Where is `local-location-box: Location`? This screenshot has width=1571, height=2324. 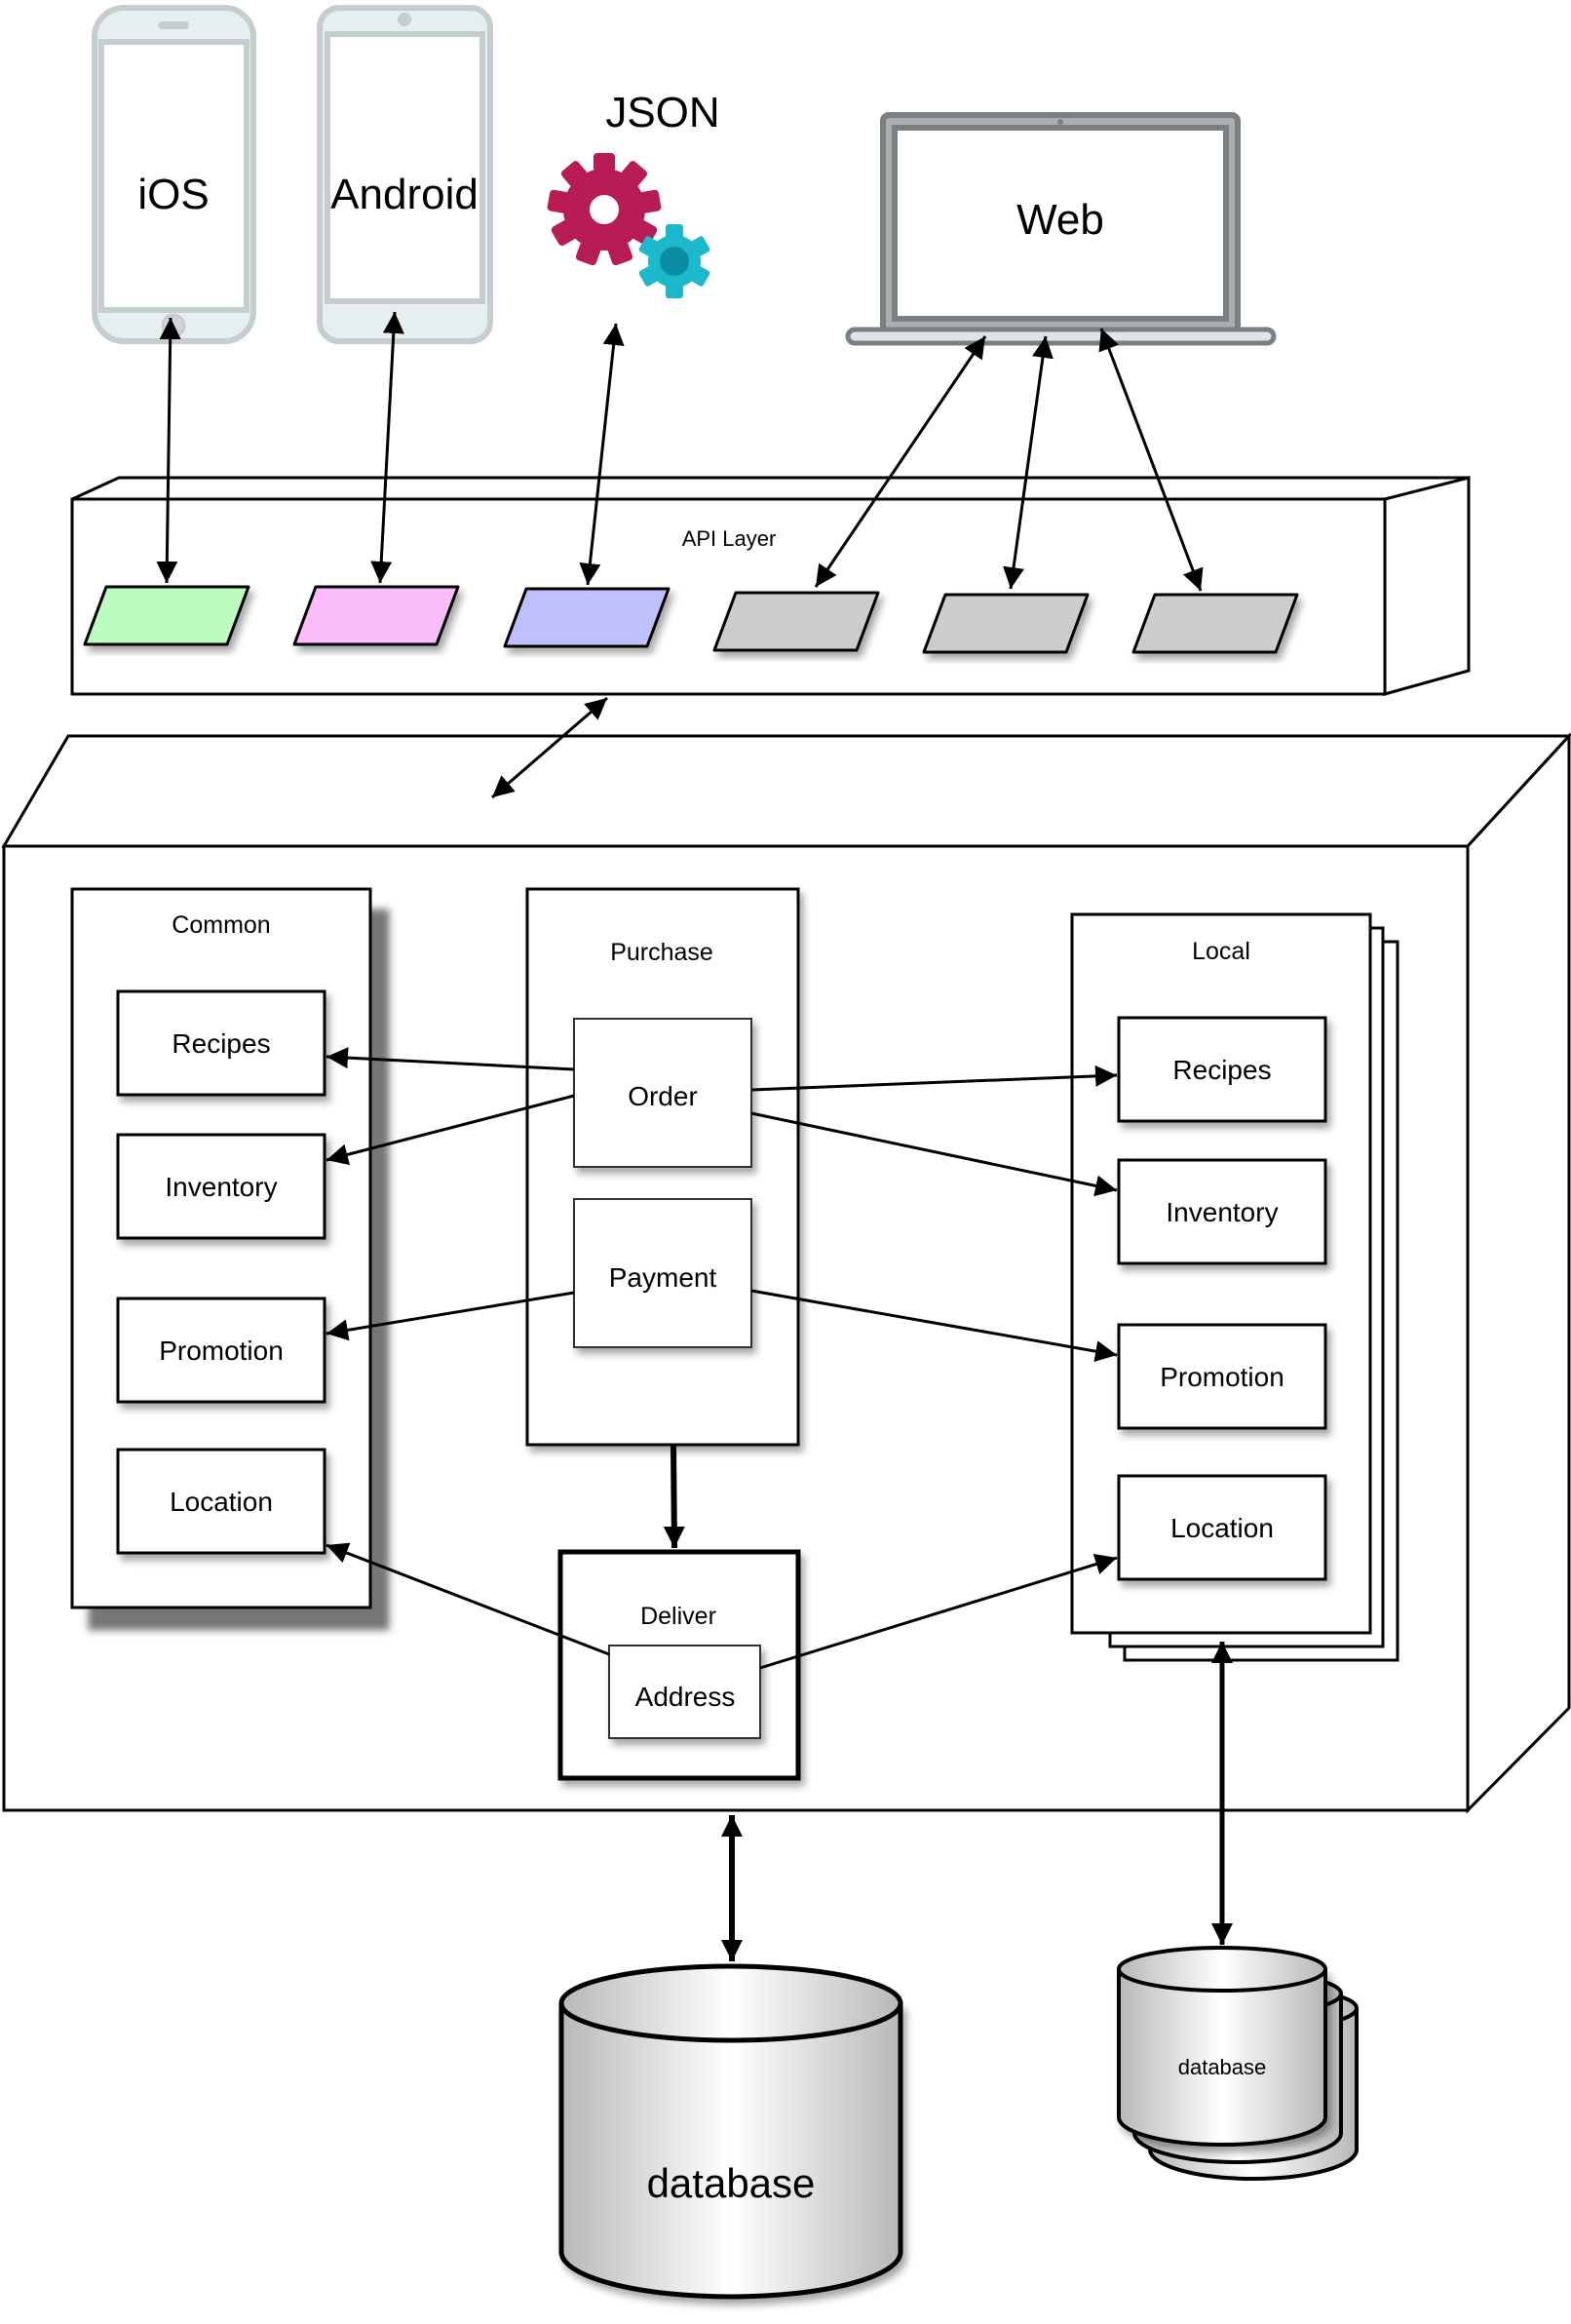 local-location-box: Location is located at coordinates (1222, 1527).